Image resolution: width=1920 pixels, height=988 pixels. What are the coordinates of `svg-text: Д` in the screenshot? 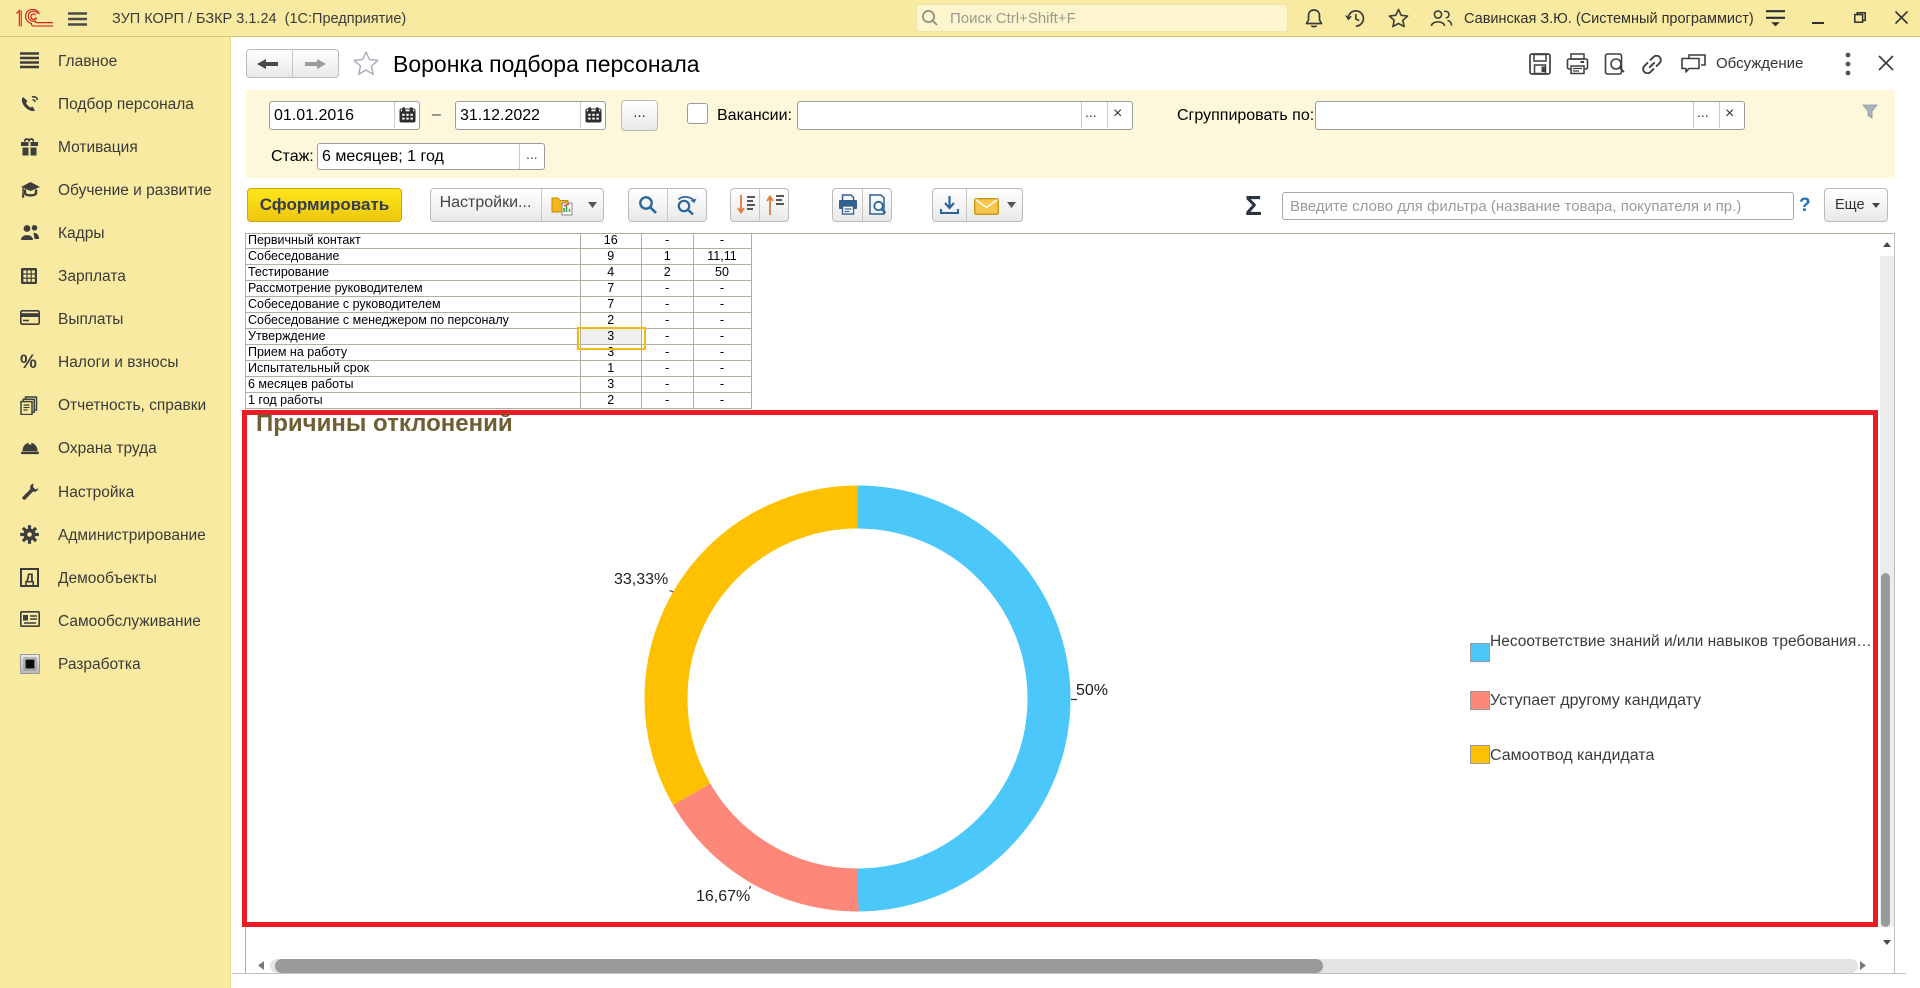 It's located at (30, 578).